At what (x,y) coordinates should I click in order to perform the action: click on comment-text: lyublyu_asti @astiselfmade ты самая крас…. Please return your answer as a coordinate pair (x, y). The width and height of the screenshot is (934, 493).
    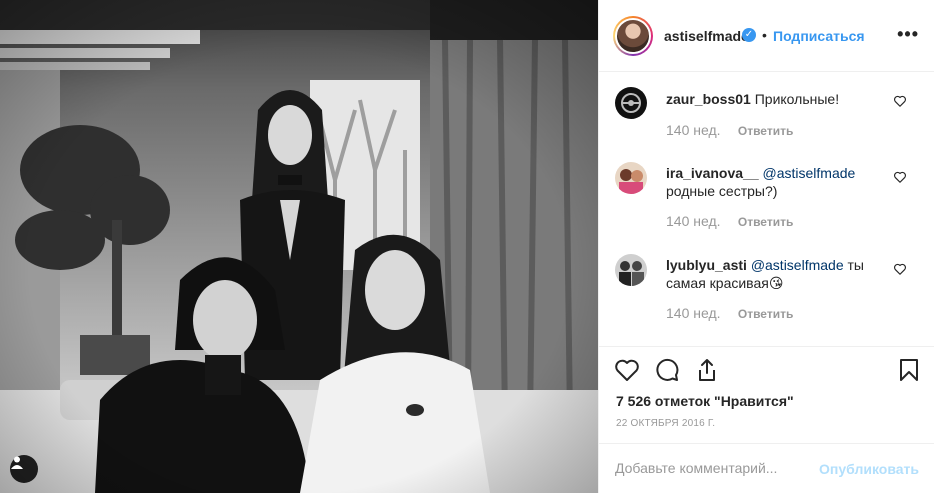
    Looking at the image, I should click on (778, 274).